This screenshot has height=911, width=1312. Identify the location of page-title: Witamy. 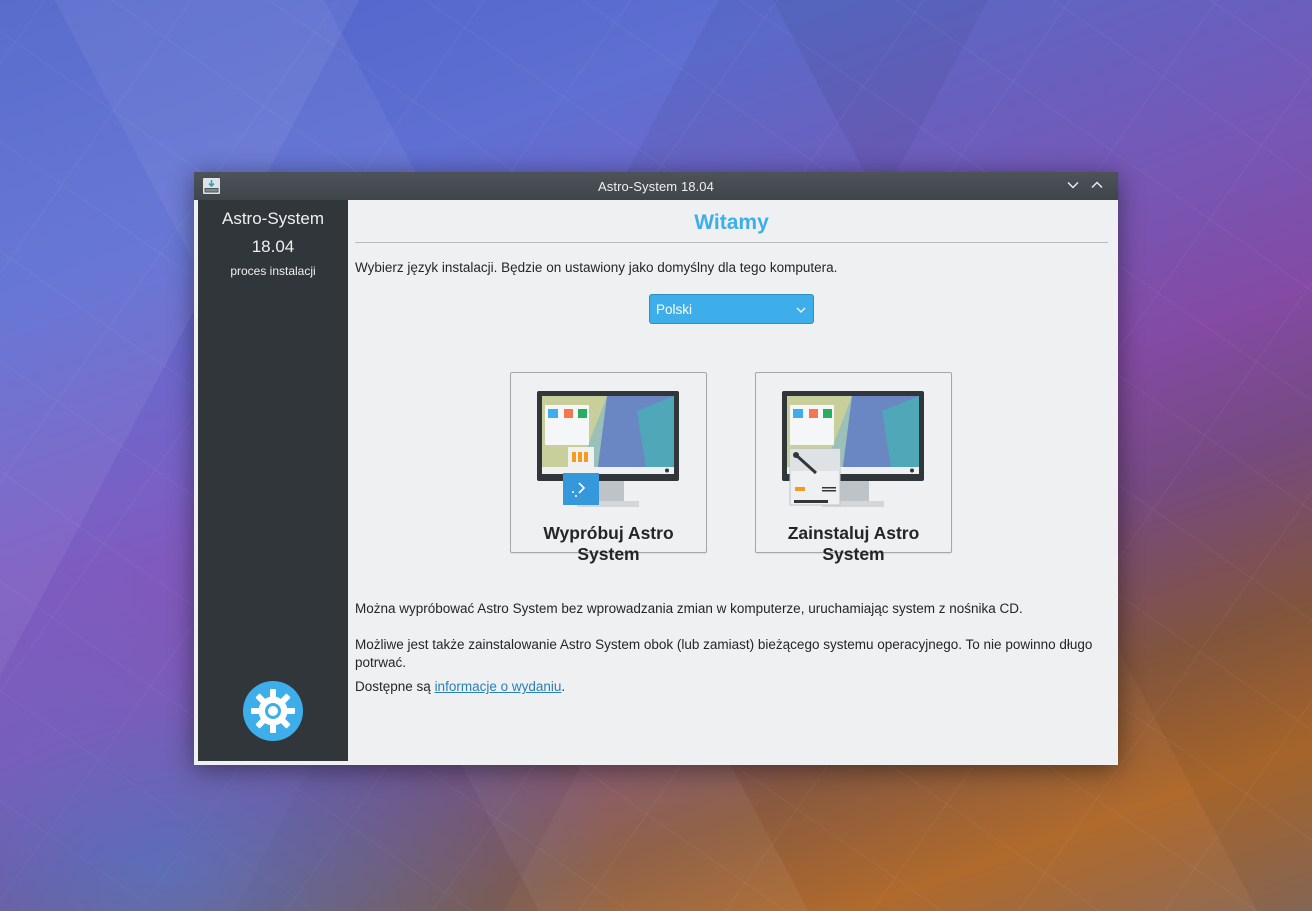
(731, 222).